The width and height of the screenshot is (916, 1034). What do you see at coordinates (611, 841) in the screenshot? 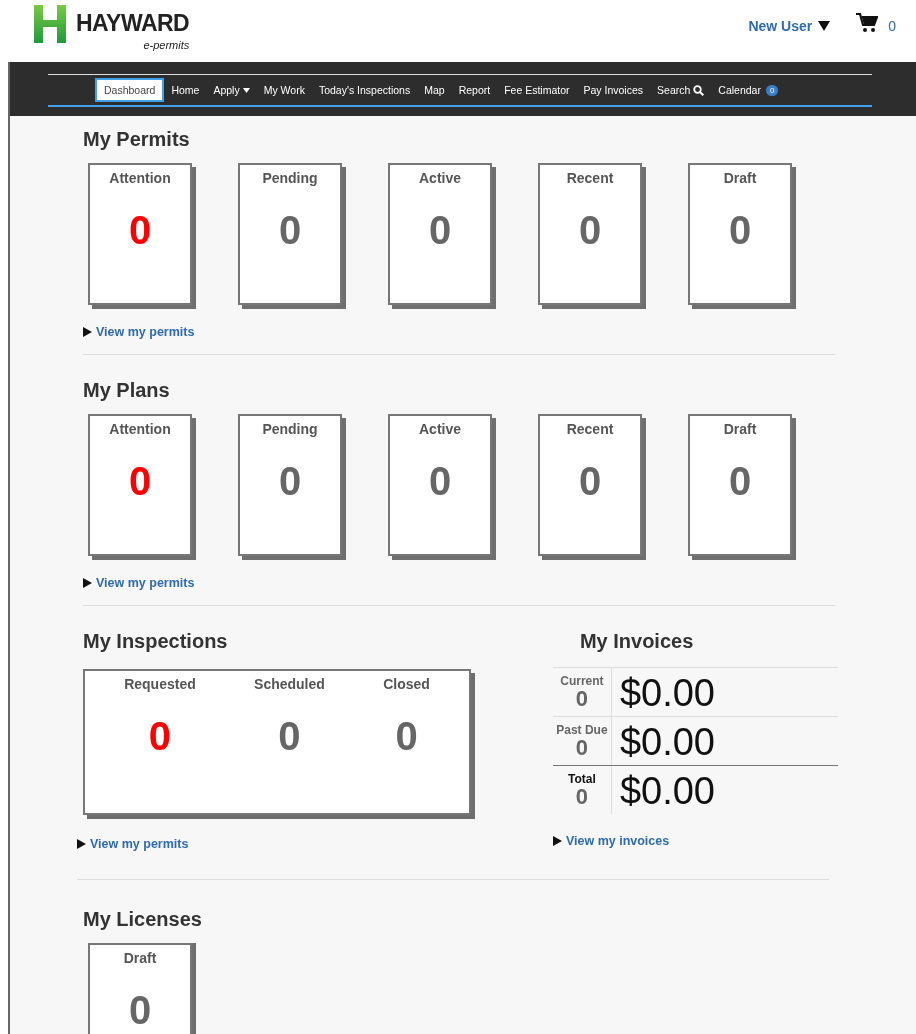
I see `view-link: View my invoices` at bounding box center [611, 841].